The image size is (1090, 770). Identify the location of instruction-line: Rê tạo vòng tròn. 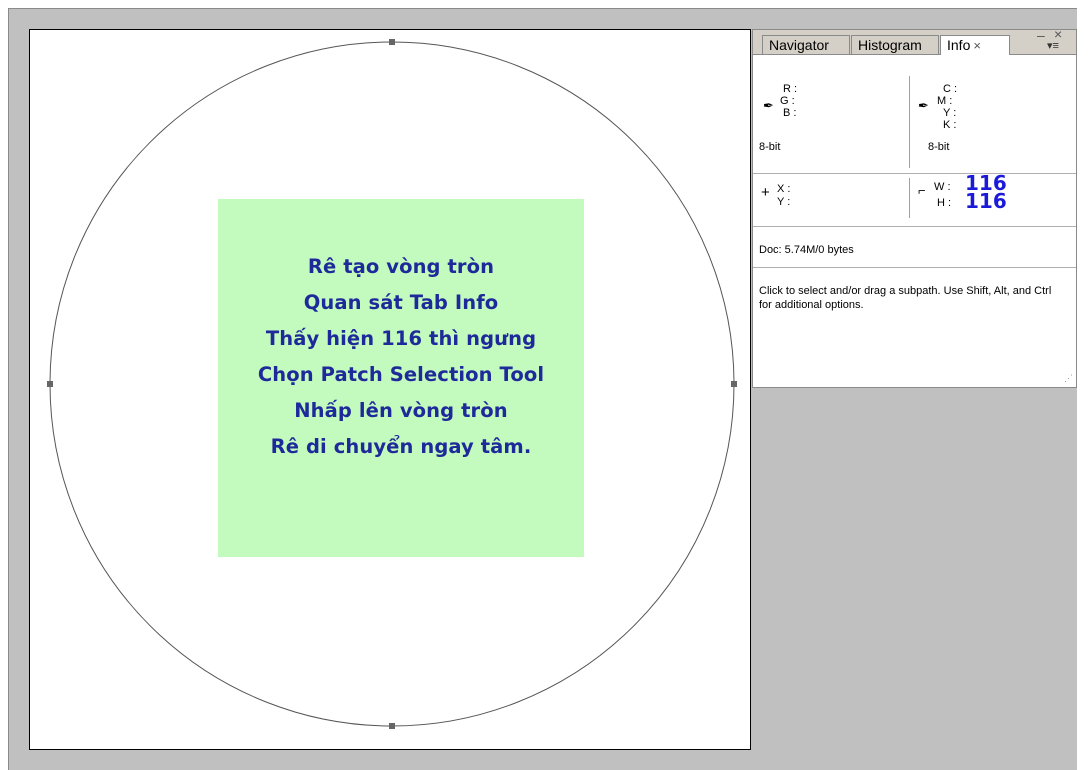
(401, 266).